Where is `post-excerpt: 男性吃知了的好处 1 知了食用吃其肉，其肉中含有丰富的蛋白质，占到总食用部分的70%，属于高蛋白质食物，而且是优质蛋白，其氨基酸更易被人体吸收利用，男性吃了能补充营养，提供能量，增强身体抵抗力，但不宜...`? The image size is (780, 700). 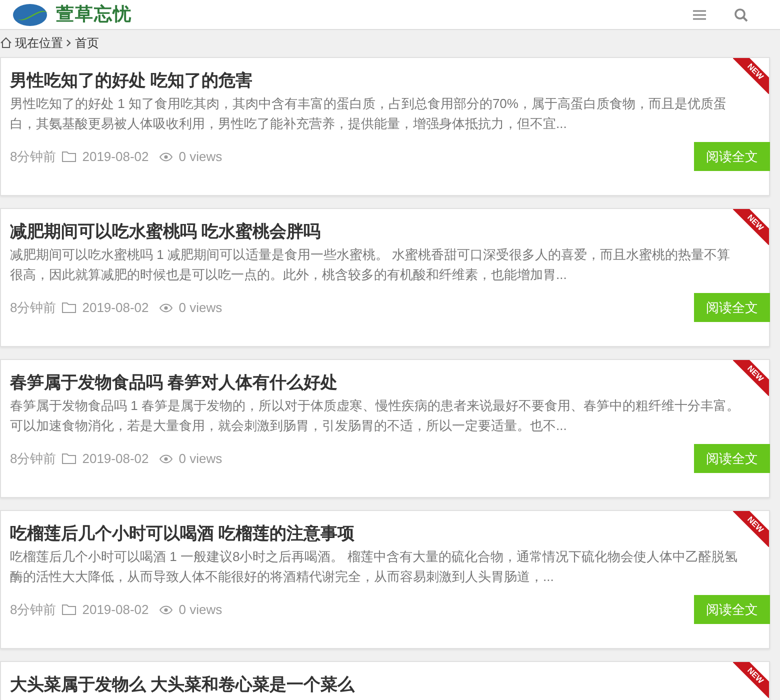
post-excerpt: 男性吃知了的好处 1 知了食用吃其肉，其肉中含有丰富的蛋白质，占到总食用部分的70%，属于高蛋白质食物，而且是优质蛋白，其氨基酸更易被人体吸收利用，男性吃了能补充营养，提供能量，增强身体抵抗力，但不宜... is located at coordinates (369, 114).